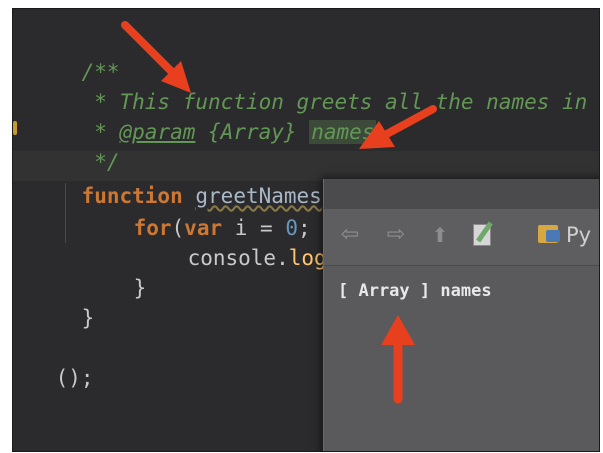  What do you see at coordinates (75, 145) in the screenshot?
I see `code-line-4: */` at bounding box center [75, 145].